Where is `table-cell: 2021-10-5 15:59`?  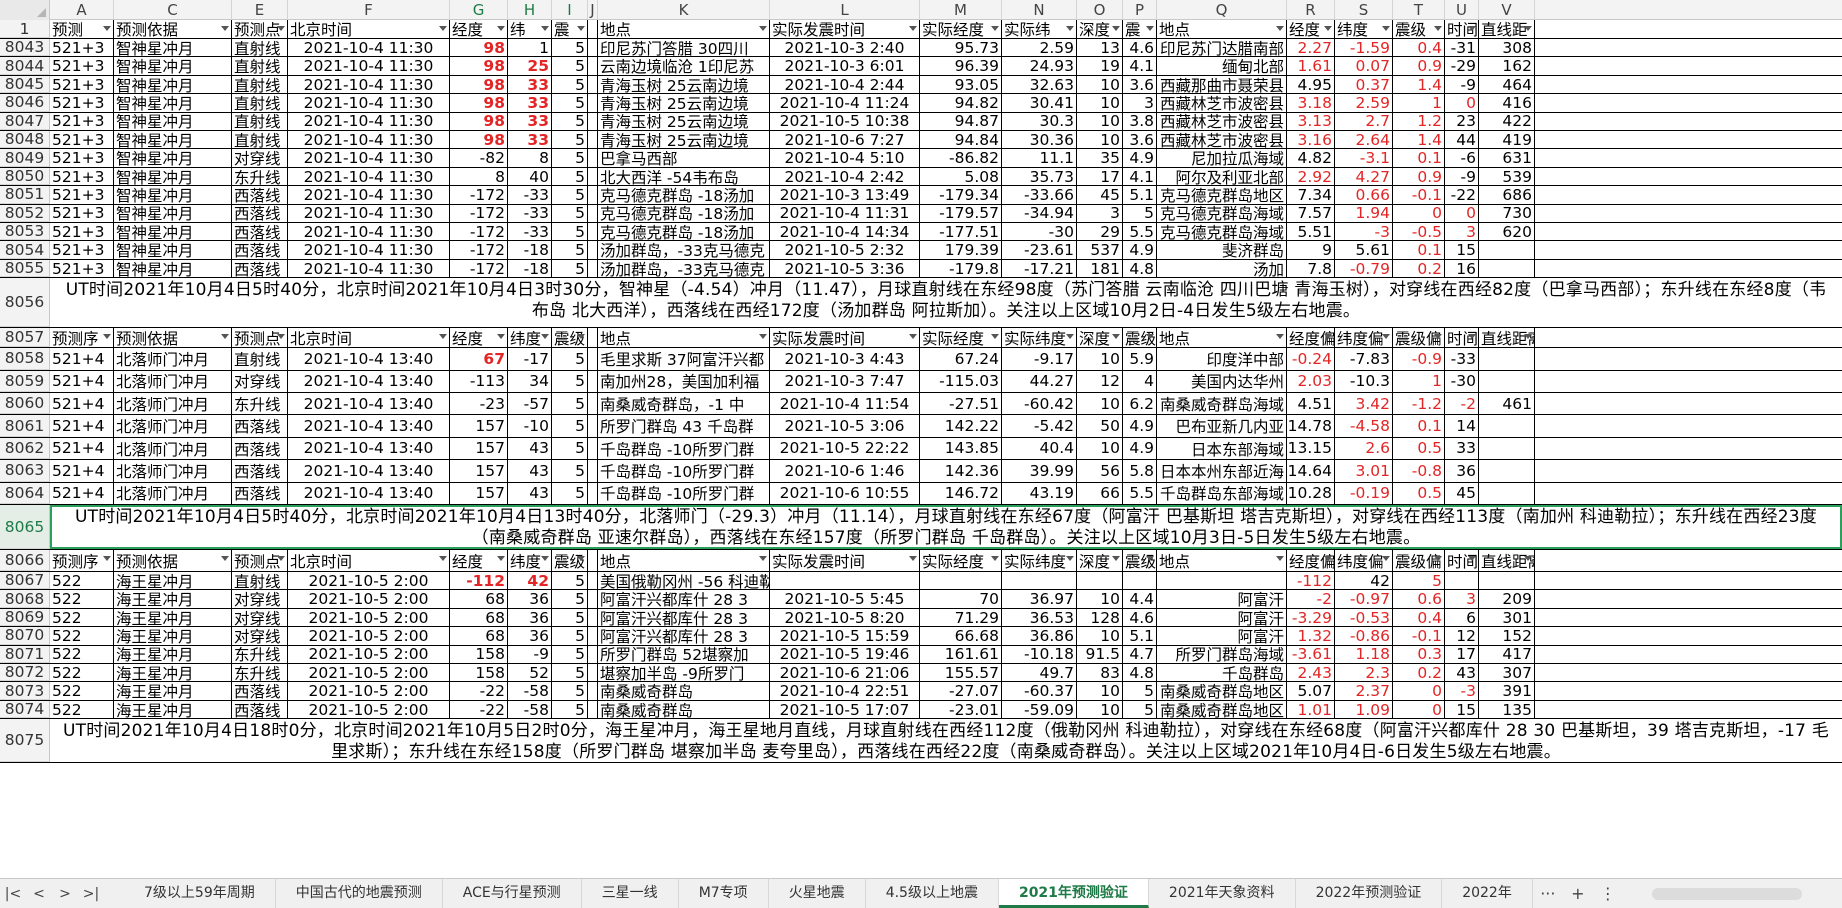 table-cell: 2021-10-5 15:59 is located at coordinates (845, 636).